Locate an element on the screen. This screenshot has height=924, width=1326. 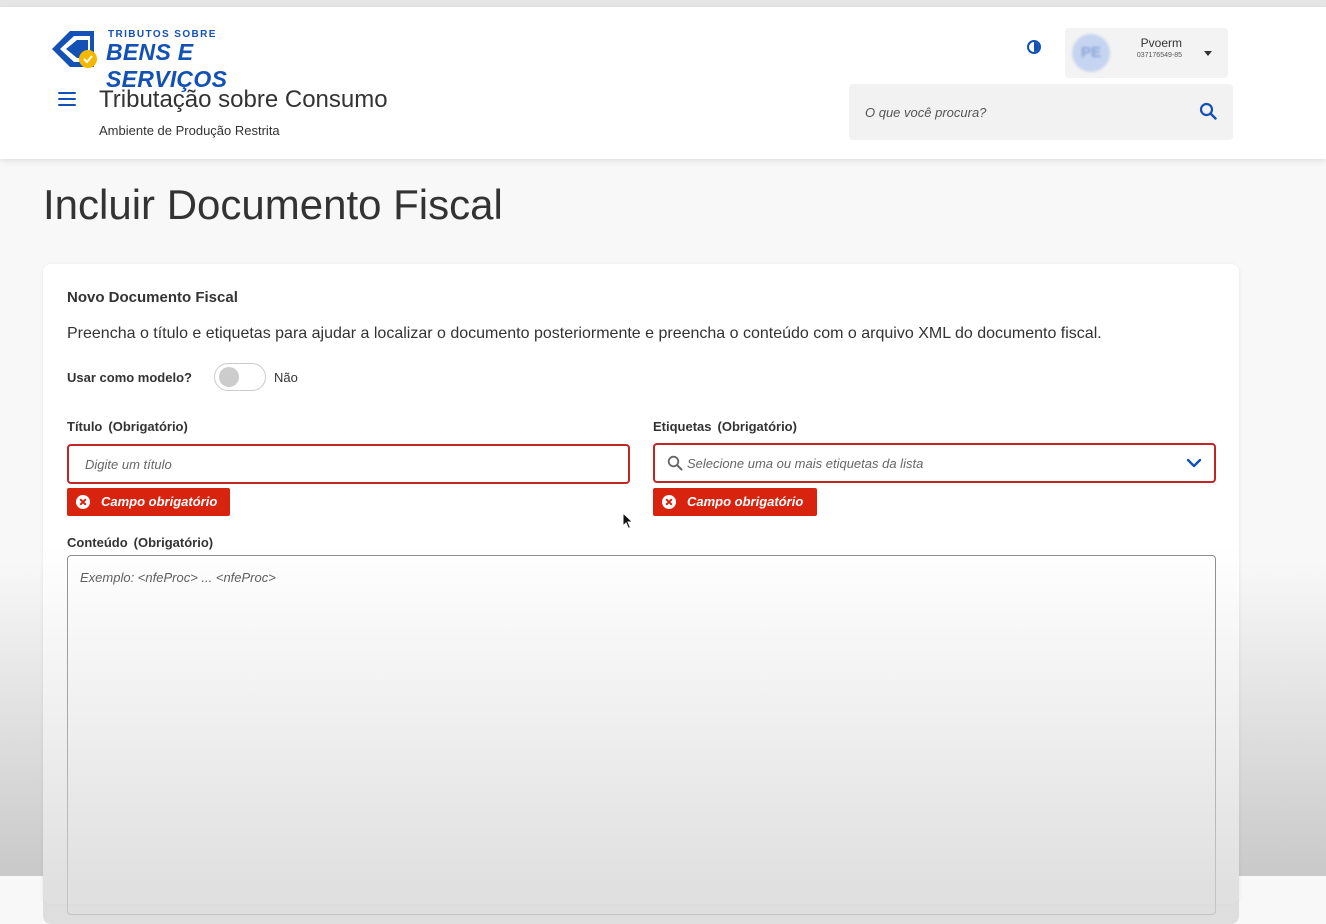
caret-down-icon is located at coordinates (1208, 53).